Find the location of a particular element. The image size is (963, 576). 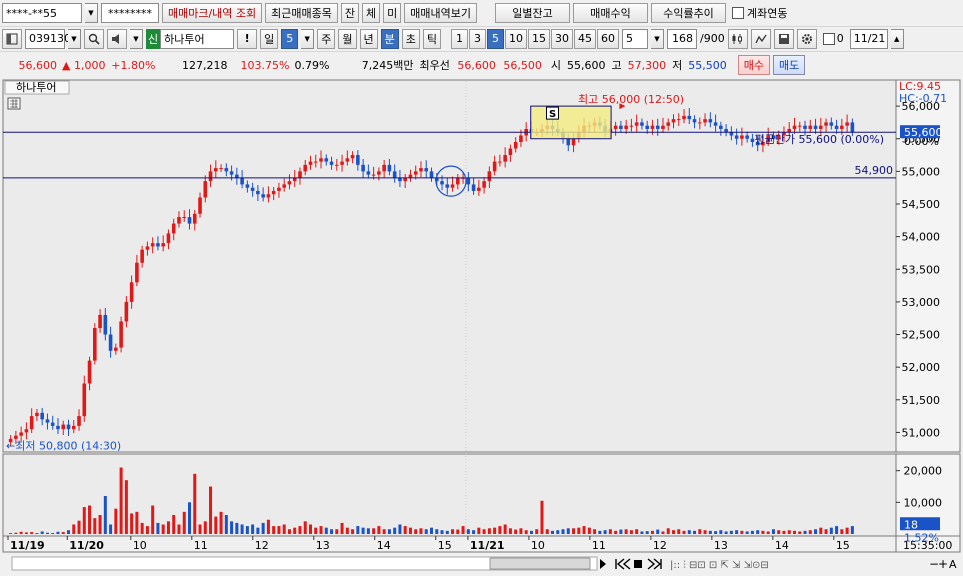

layout-icon is located at coordinates (12, 38).